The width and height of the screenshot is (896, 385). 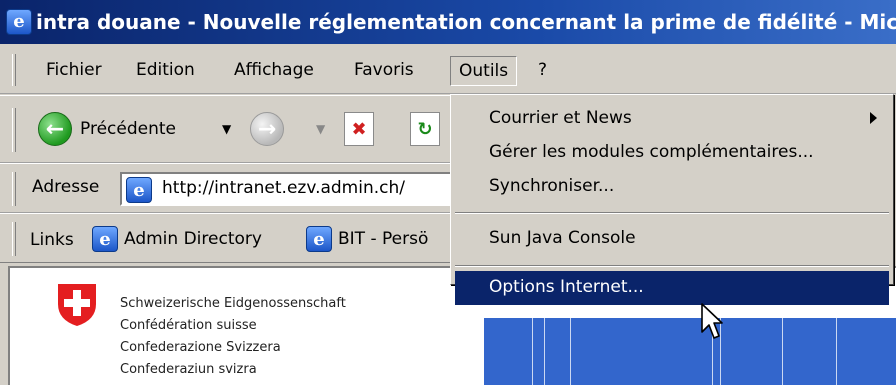 What do you see at coordinates (52, 240) in the screenshot?
I see `links-label: Links` at bounding box center [52, 240].